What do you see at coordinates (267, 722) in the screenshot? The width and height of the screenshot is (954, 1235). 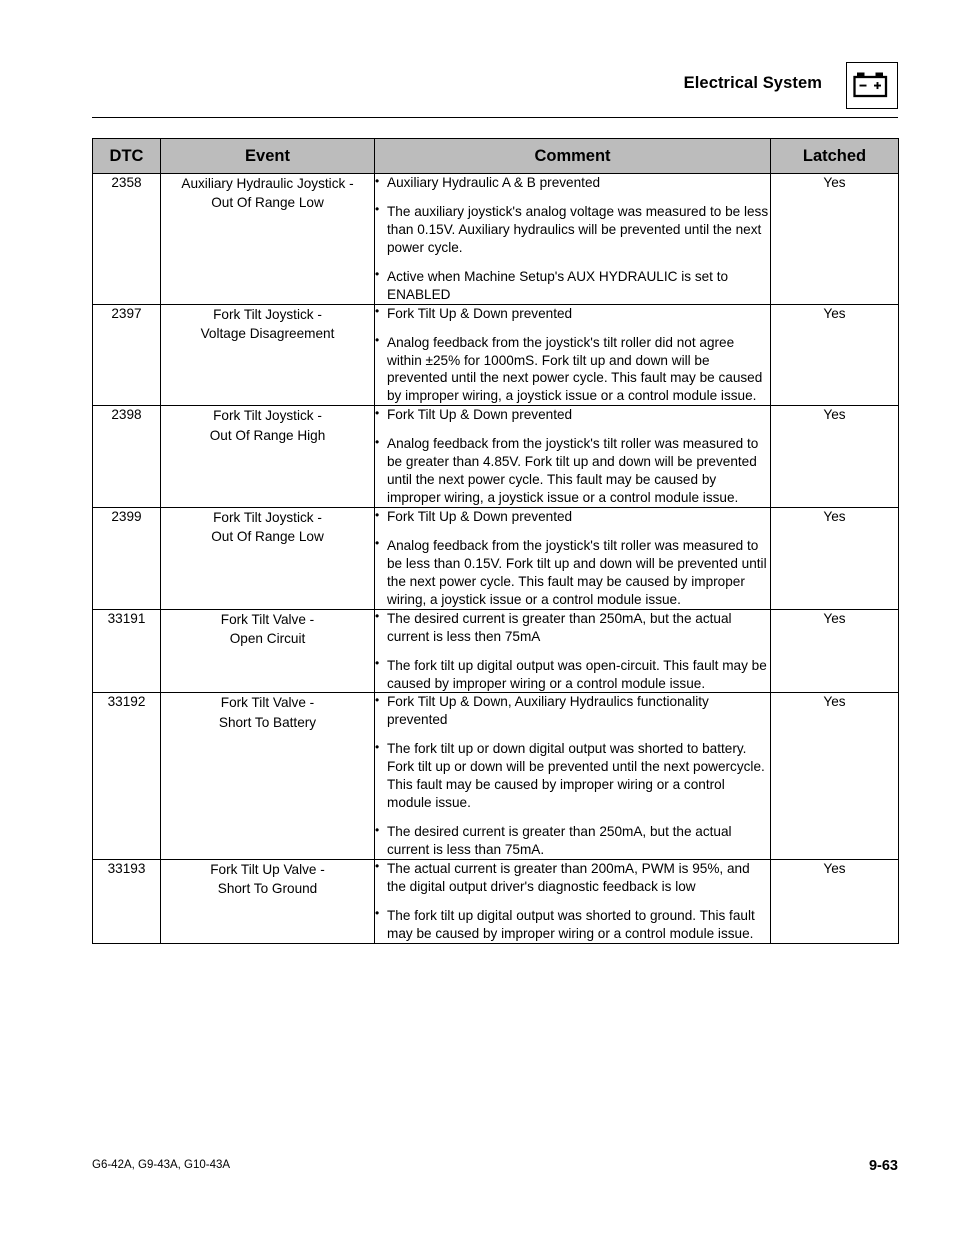 I see `event-line: Short To Battery` at bounding box center [267, 722].